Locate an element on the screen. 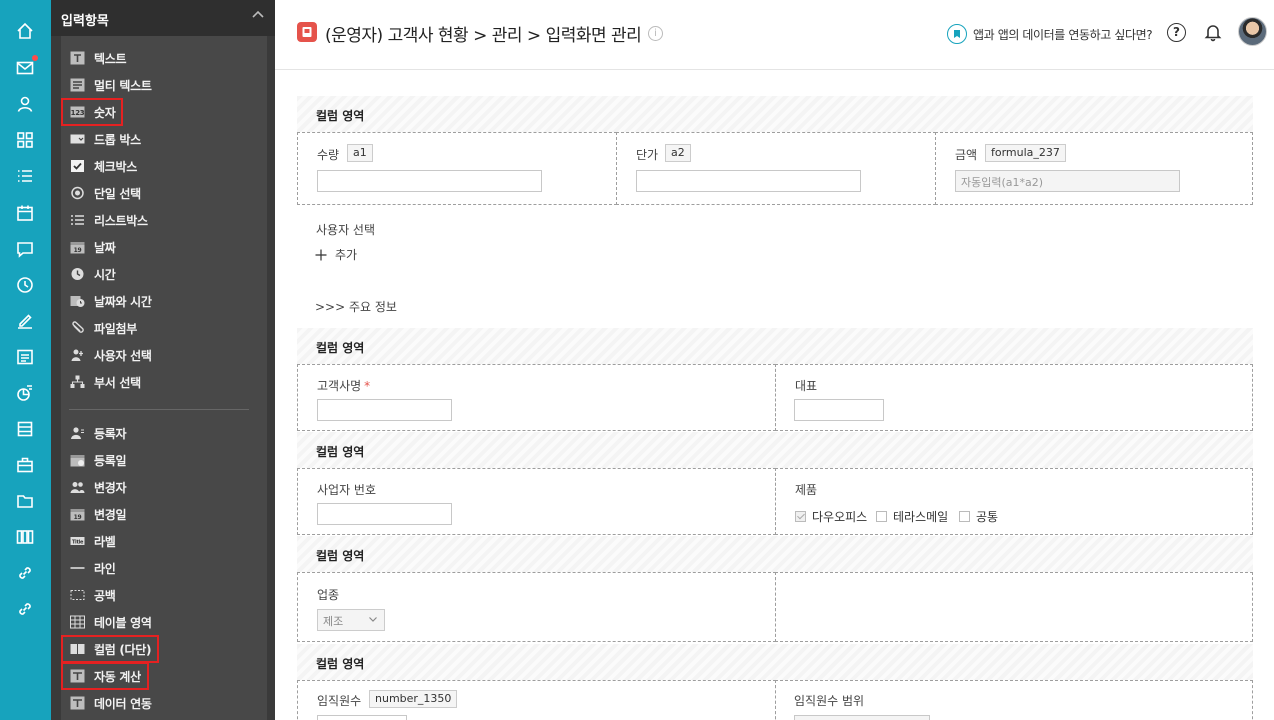 The image size is (1274, 720). link-data-icon is located at coordinates (77, 703).